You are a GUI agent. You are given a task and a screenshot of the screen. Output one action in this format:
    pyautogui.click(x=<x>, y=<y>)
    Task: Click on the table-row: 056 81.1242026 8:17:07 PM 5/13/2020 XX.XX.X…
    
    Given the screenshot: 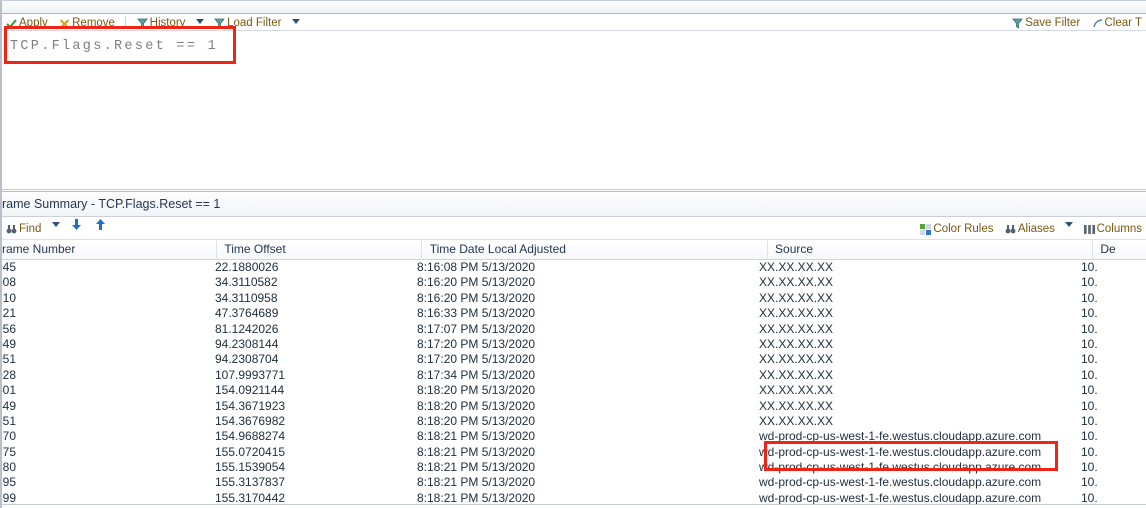 What is the action you would take?
    pyautogui.click(x=574, y=329)
    